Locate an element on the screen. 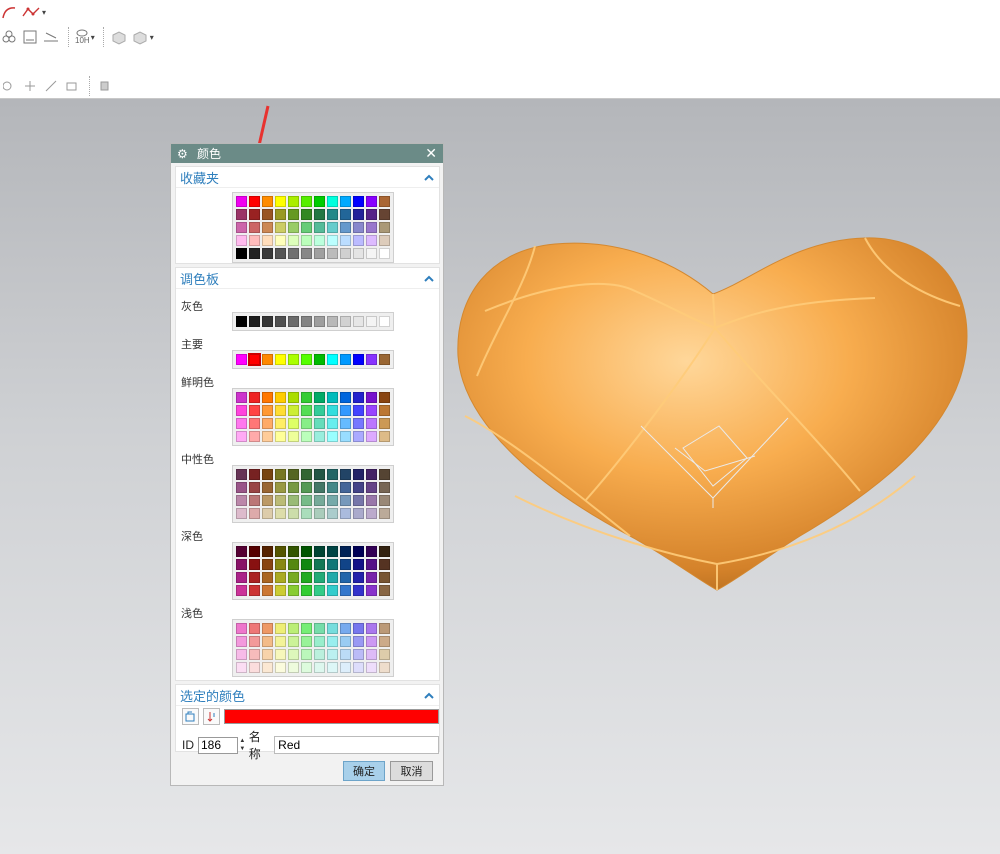 This screenshot has width=1000, height=854. close-icon: ✕ is located at coordinates (431, 153).